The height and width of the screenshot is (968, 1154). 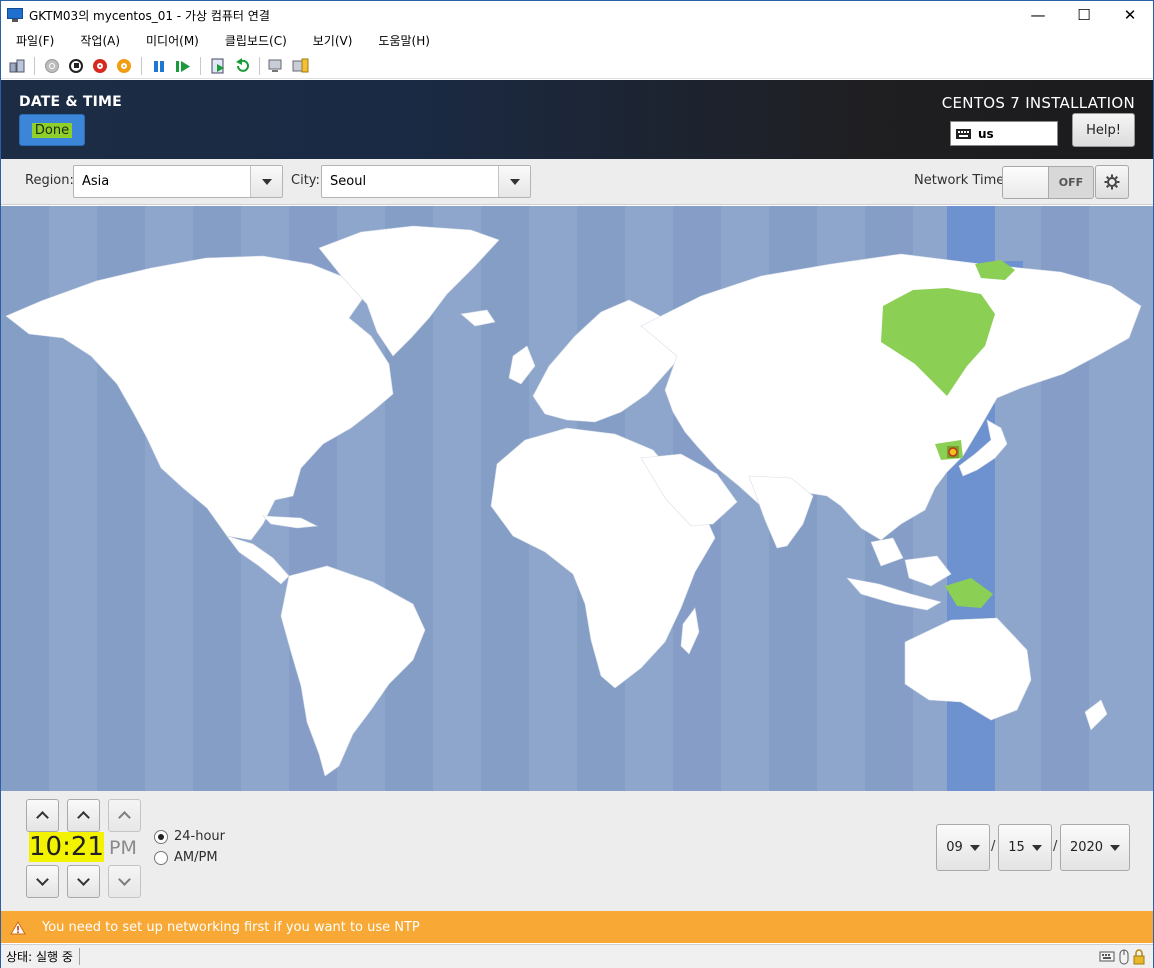 What do you see at coordinates (183, 66) in the screenshot?
I see `resume-icon` at bounding box center [183, 66].